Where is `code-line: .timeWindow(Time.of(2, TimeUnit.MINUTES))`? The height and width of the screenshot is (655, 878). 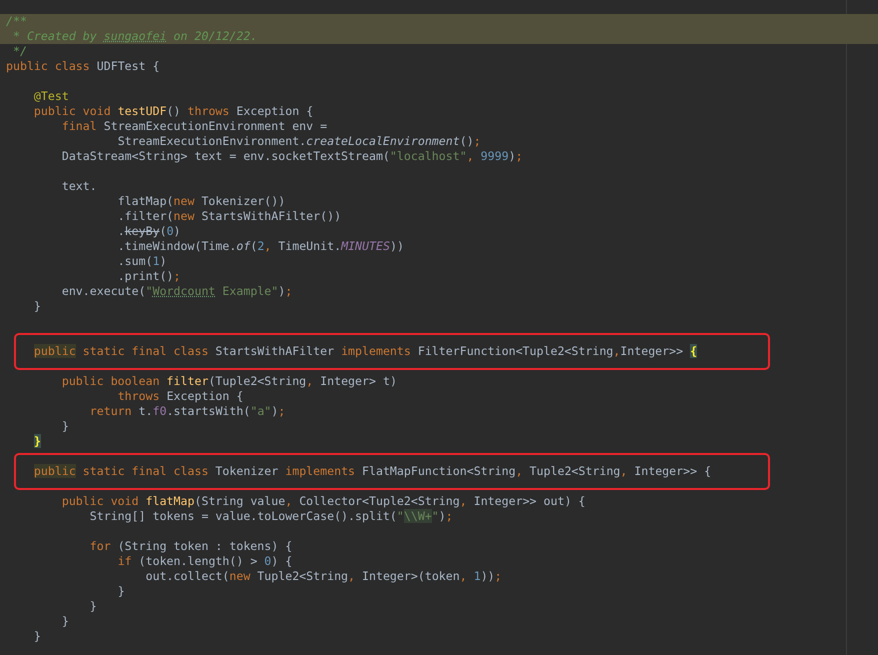 code-line: .timeWindow(Time.of(2, TimeUnit.MINUTES)) is located at coordinates (260, 246).